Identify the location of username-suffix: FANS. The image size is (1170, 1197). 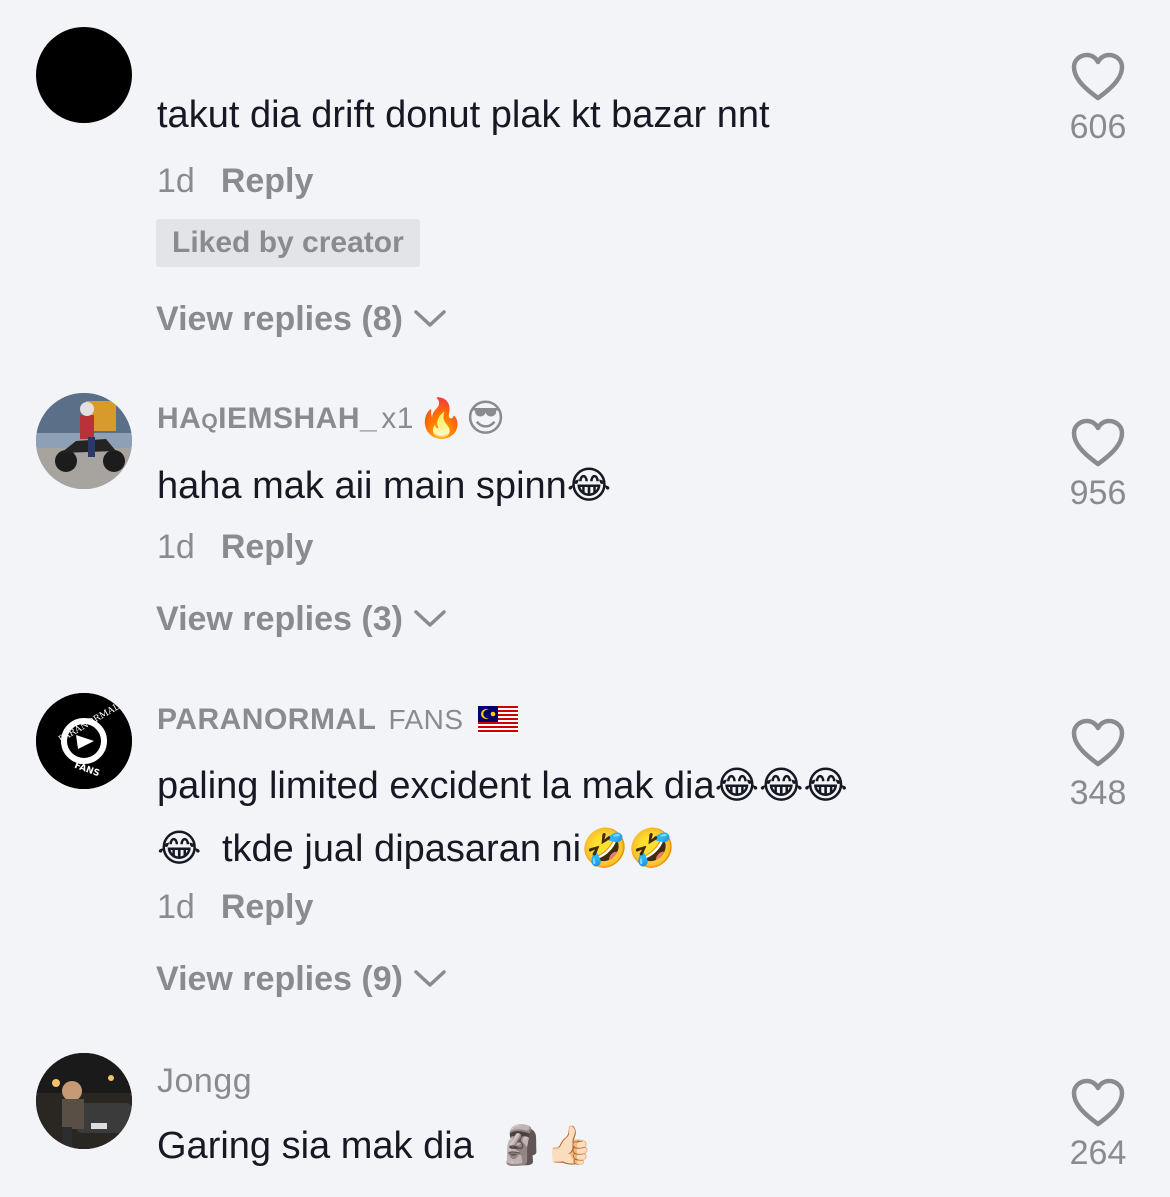
(426, 719).